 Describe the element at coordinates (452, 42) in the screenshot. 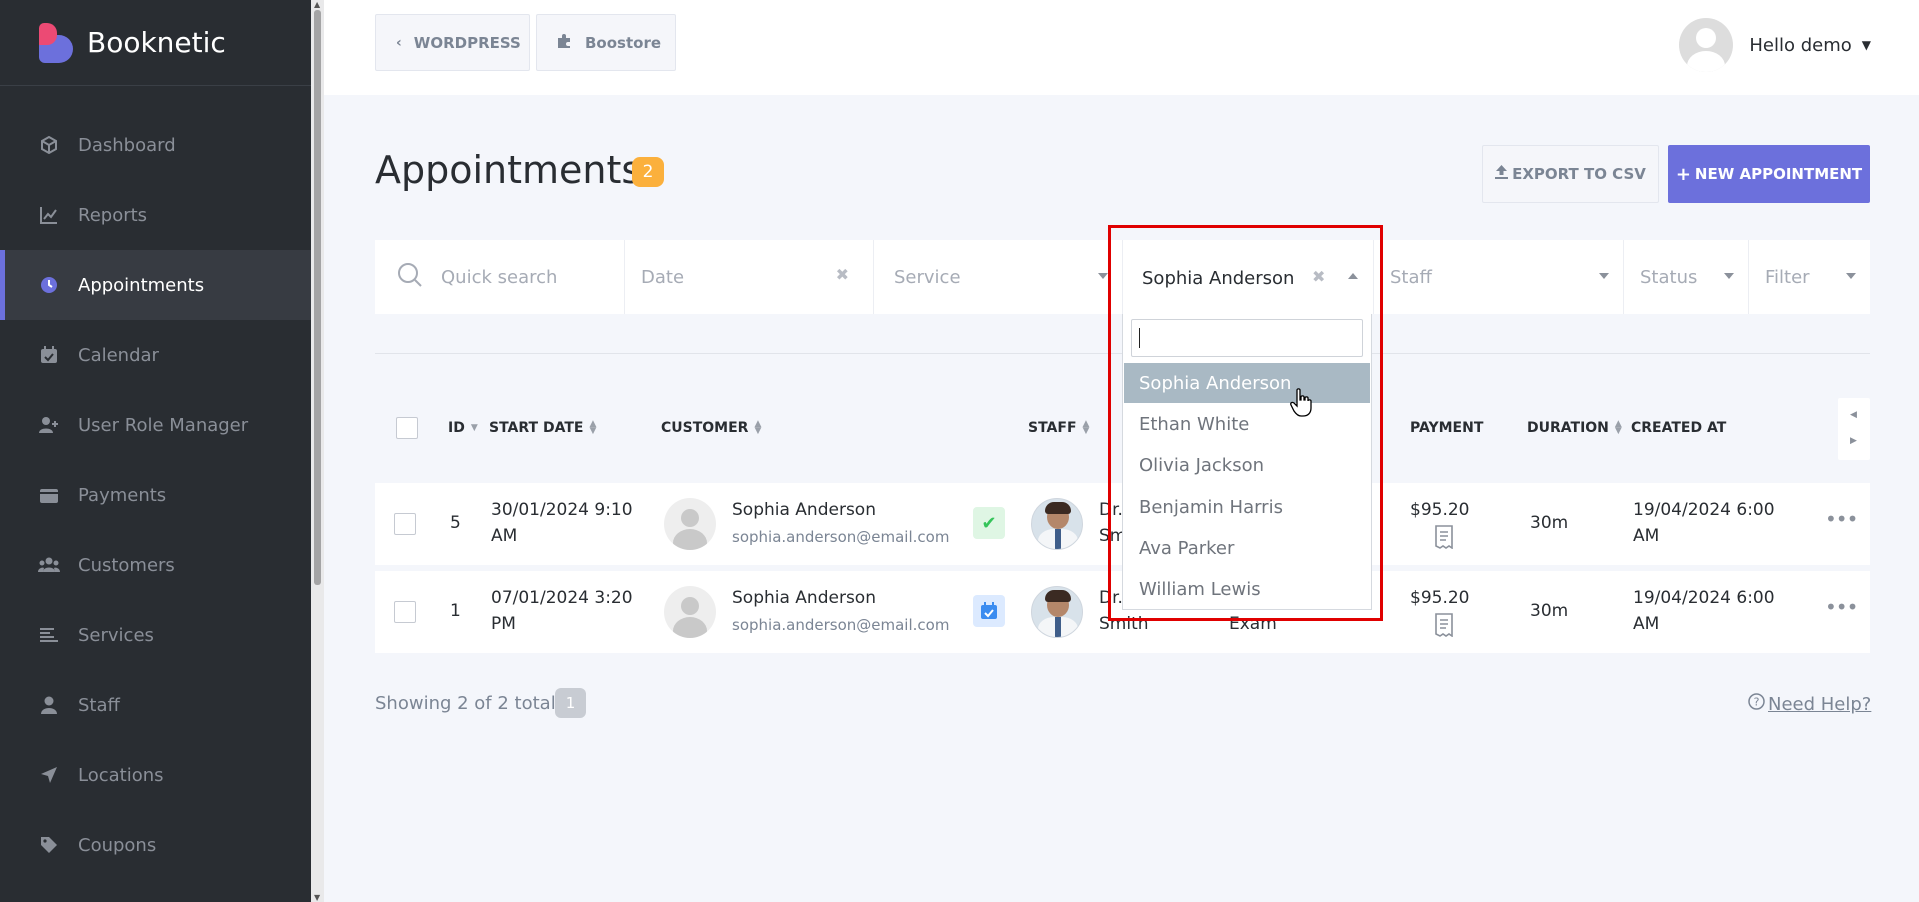

I see `wordpress-button: ‹ WORDPRESS` at that location.